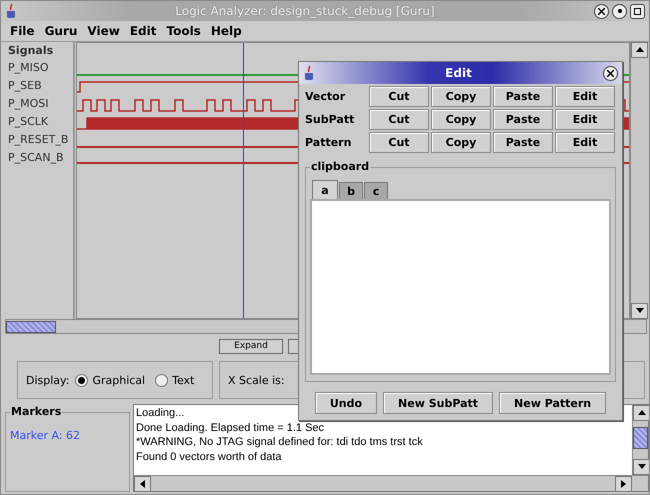 The image size is (650, 495). What do you see at coordinates (351, 190) in the screenshot?
I see `tab: b` at bounding box center [351, 190].